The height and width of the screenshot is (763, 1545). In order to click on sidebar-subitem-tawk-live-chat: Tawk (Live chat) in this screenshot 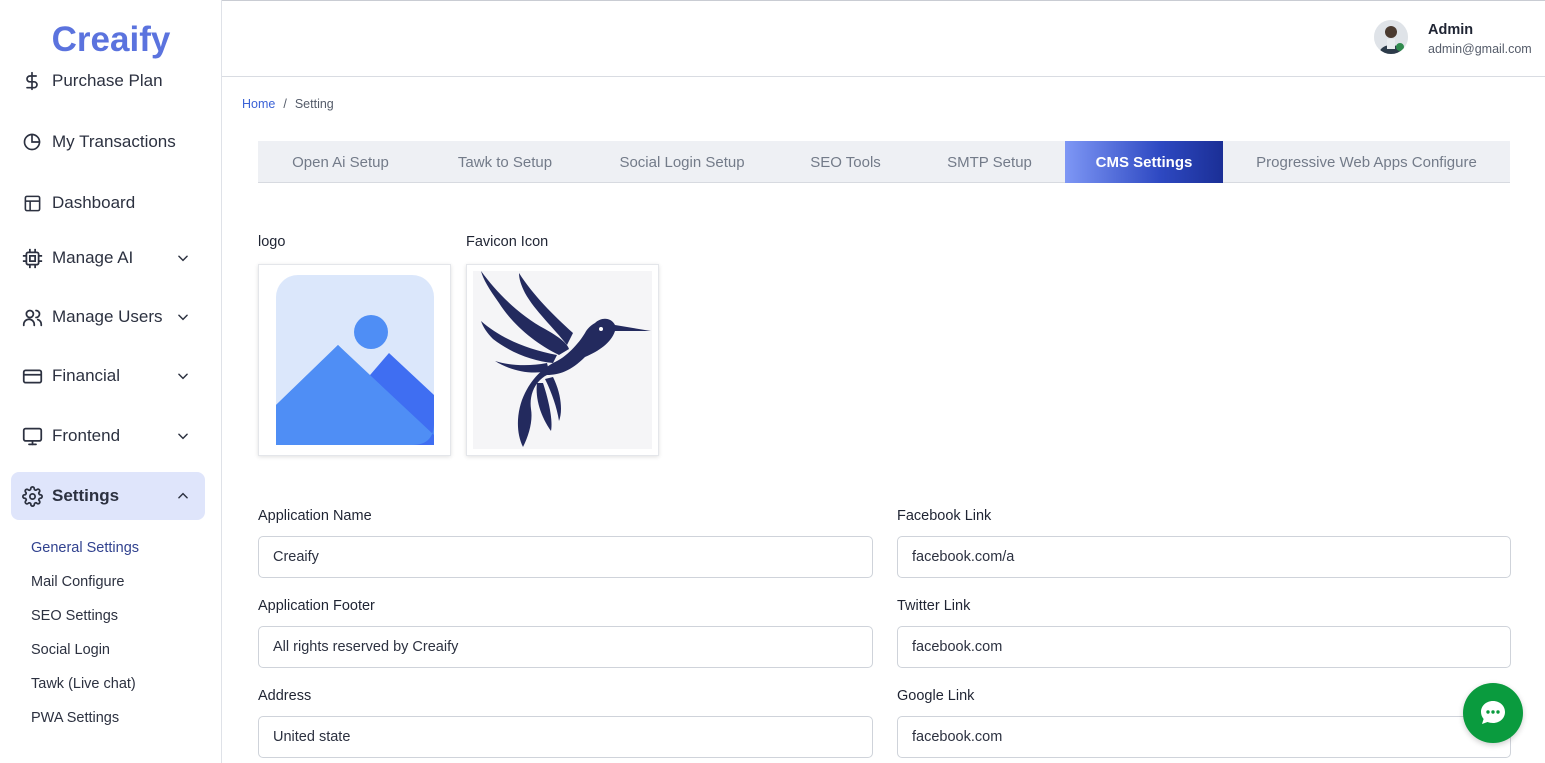, I will do `click(83, 684)`.